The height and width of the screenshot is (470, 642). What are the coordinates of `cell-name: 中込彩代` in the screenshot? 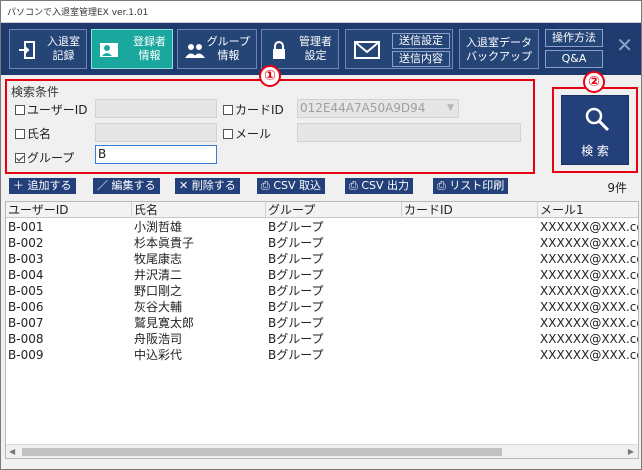 It's located at (158, 355).